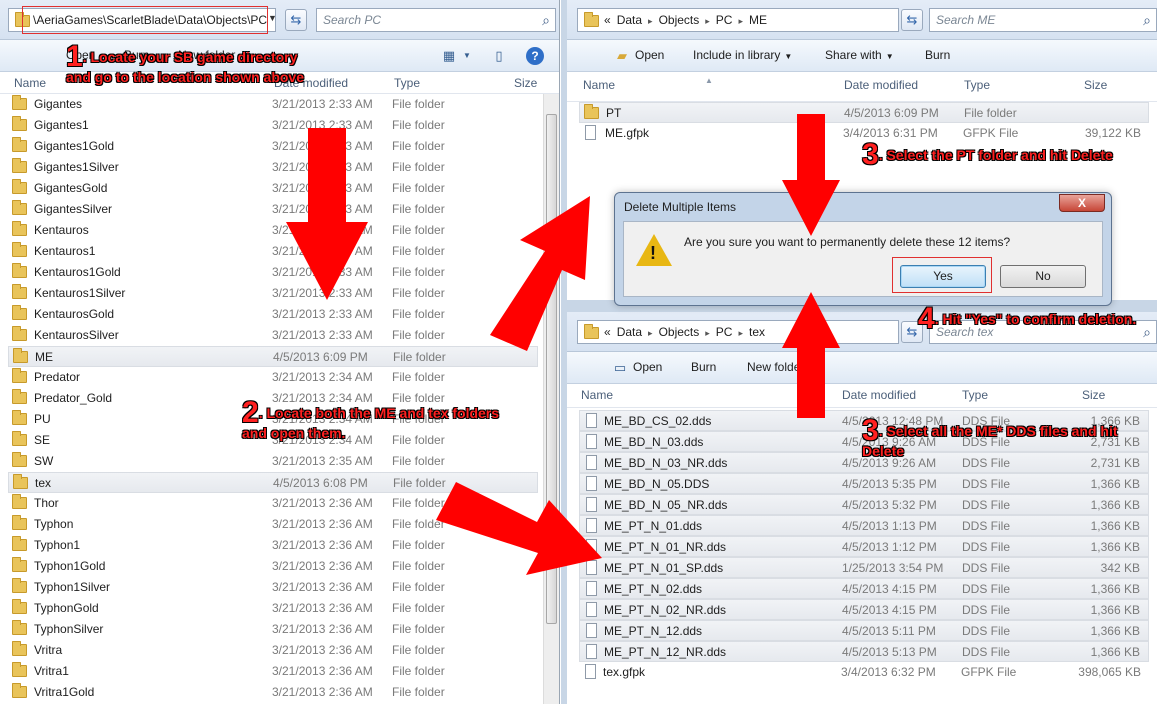 Image resolution: width=1157 pixels, height=704 pixels. What do you see at coordinates (1115, 505) in the screenshot?
I see `cell-size: 1,366 KB` at bounding box center [1115, 505].